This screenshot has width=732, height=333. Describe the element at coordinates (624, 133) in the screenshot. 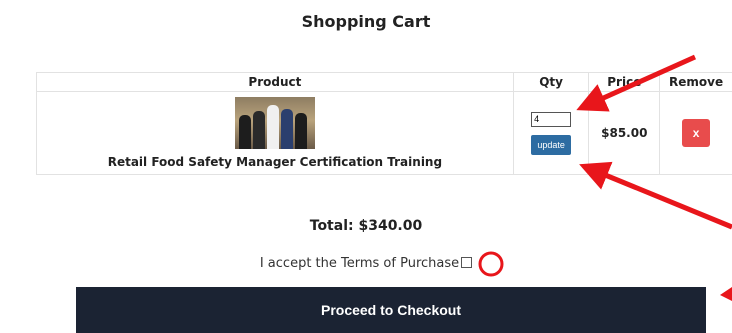

I see `price-cell: $85.00` at that location.